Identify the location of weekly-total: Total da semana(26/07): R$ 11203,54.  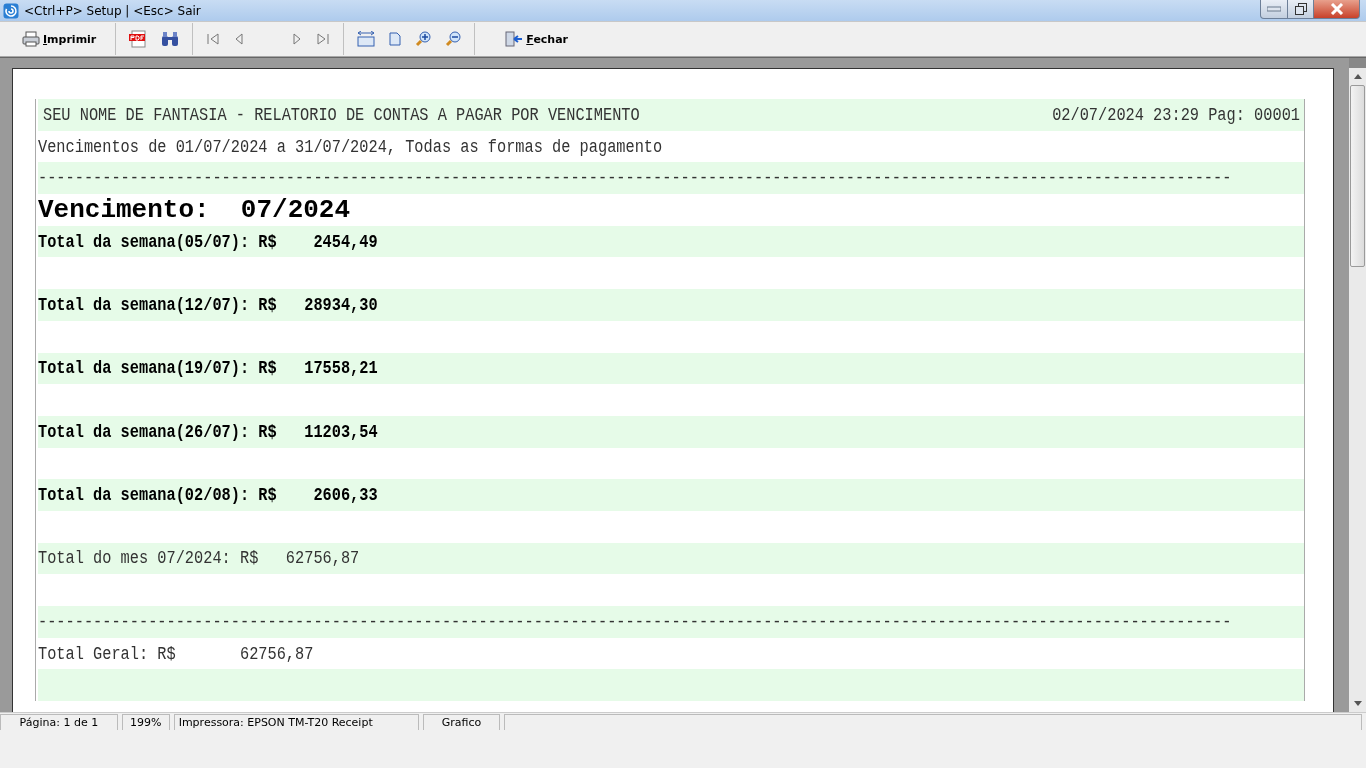
(208, 432).